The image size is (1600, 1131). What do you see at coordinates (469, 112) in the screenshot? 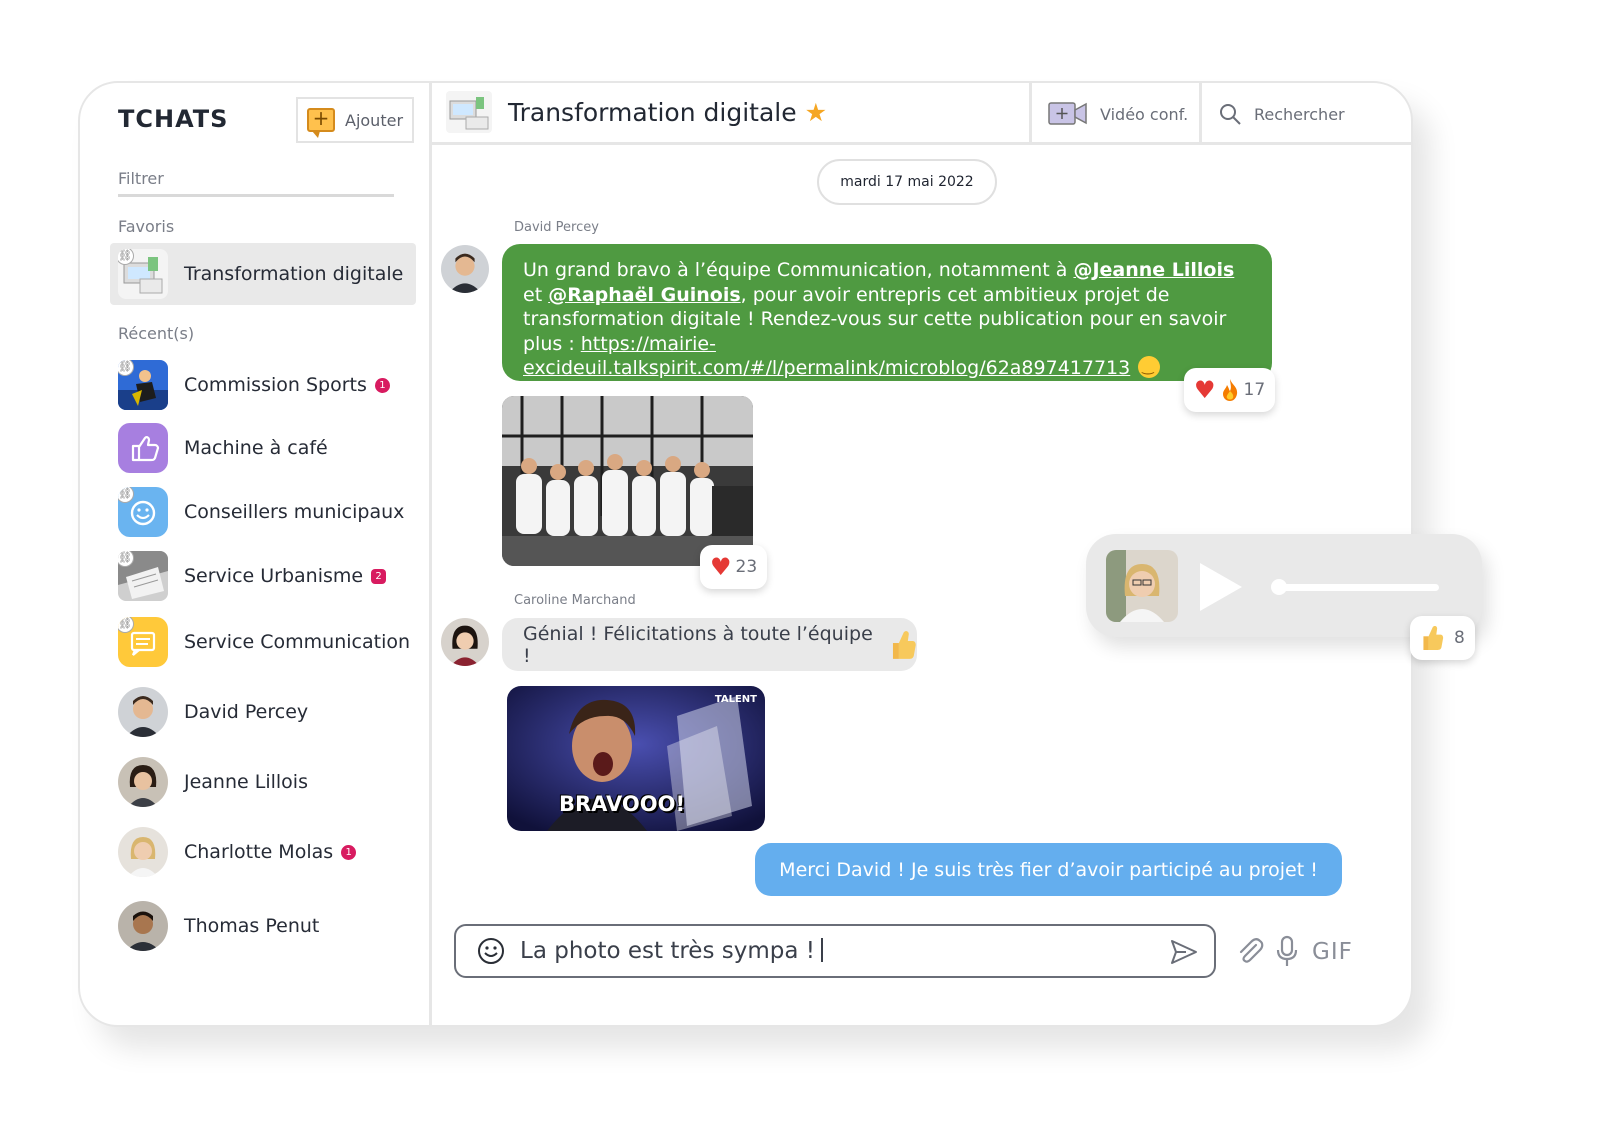
I see `channel-avatar` at bounding box center [469, 112].